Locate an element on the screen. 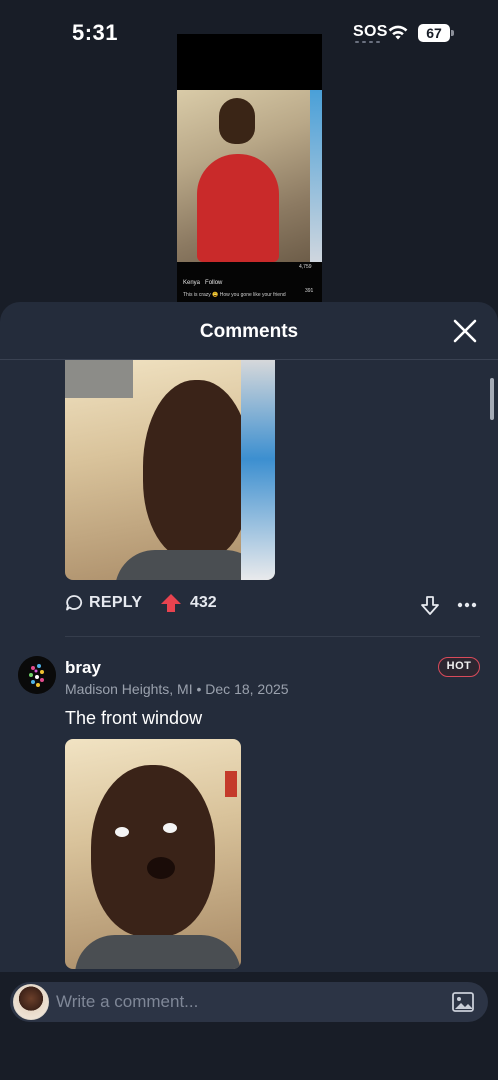 The width and height of the screenshot is (498, 1080). comment-divider is located at coordinates (272, 636).